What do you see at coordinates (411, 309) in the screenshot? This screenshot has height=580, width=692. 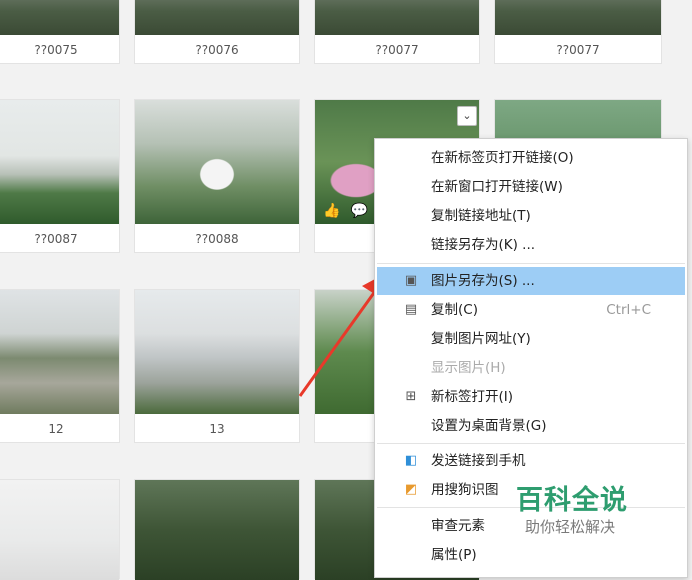 I see `copy-icon: ▤` at bounding box center [411, 309].